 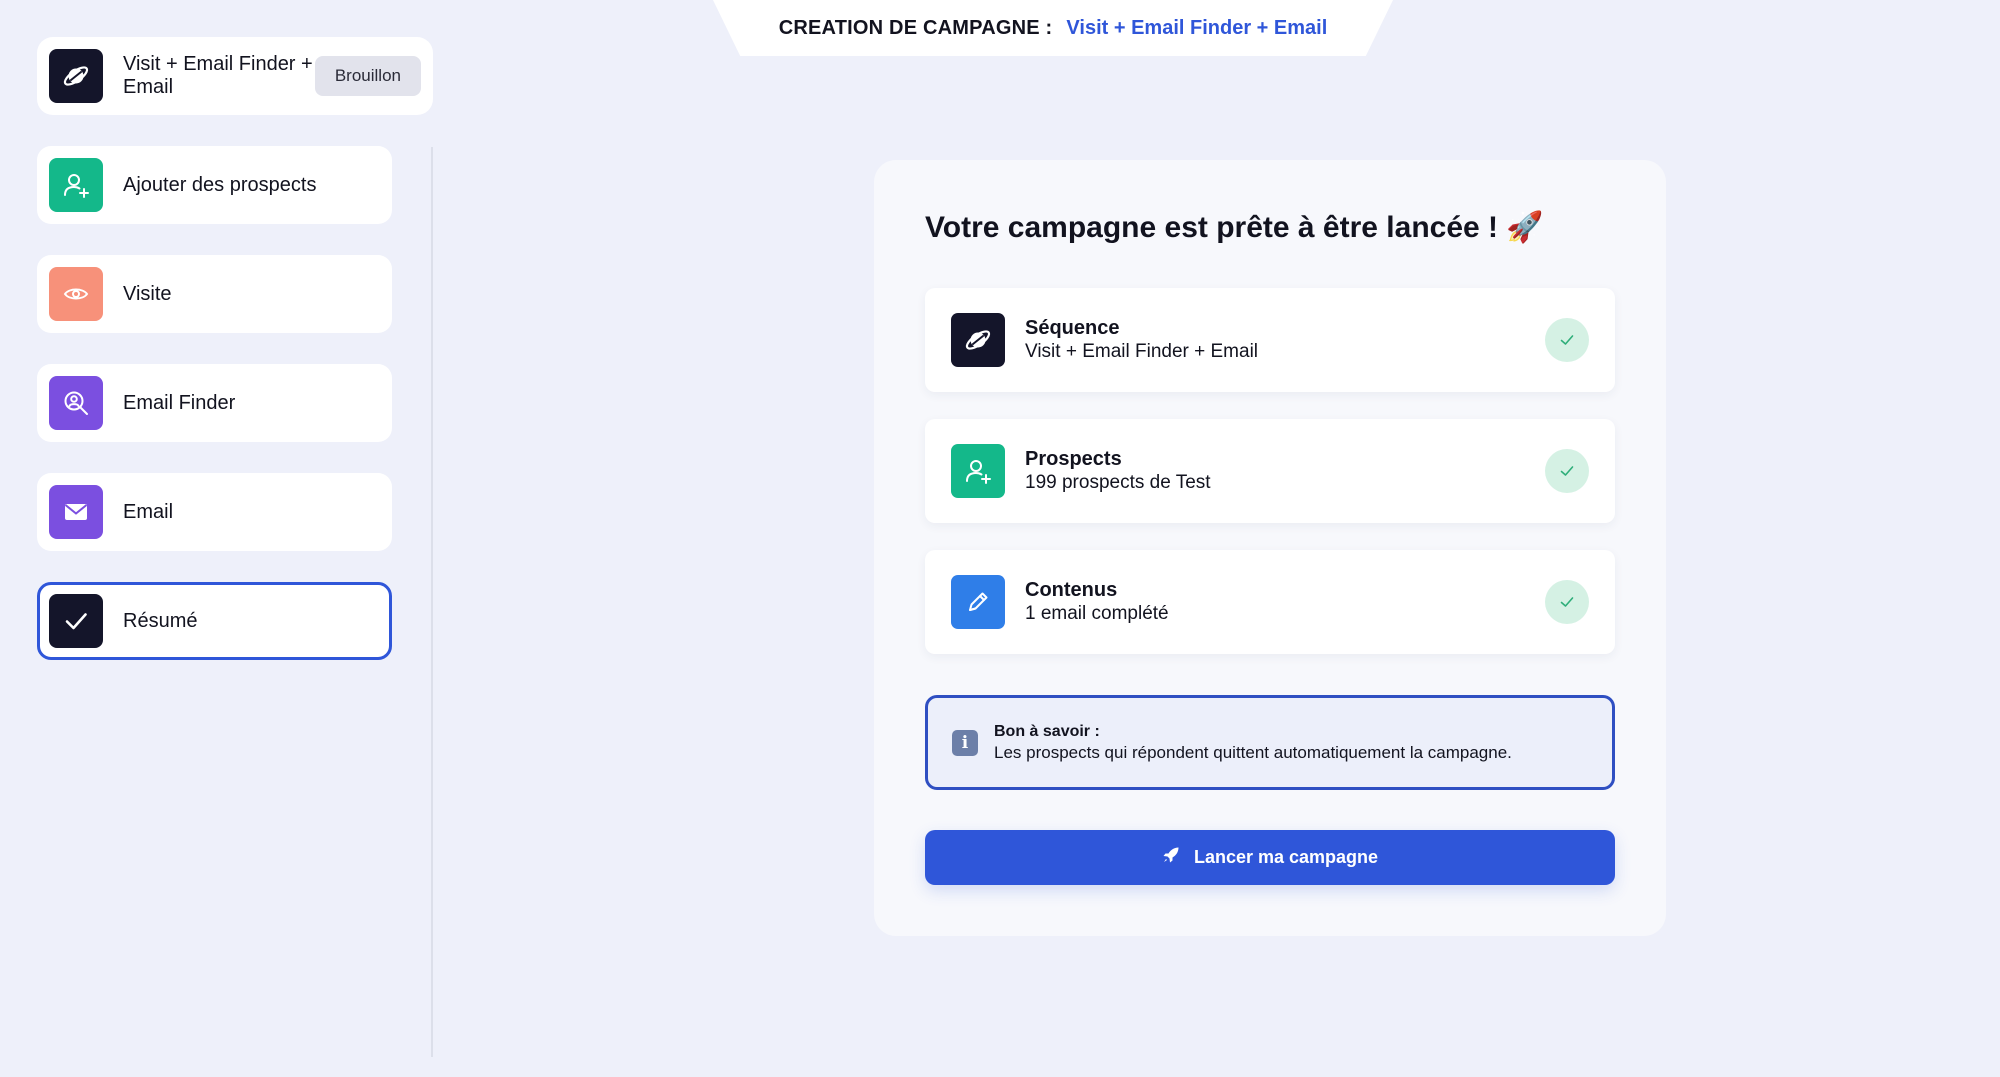 I want to click on search-user-icon, so click(x=76, y=403).